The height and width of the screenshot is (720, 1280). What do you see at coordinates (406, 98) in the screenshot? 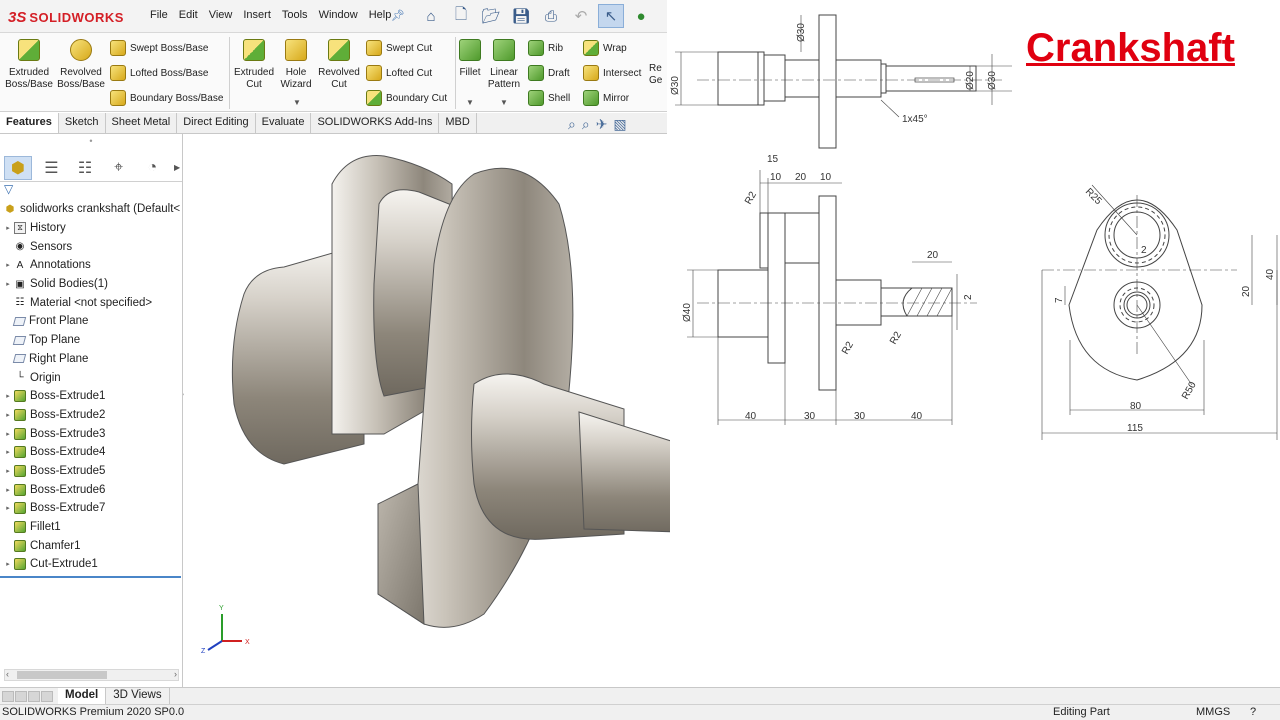
I see `boundary-cut-button: Boundary Cut` at bounding box center [406, 98].